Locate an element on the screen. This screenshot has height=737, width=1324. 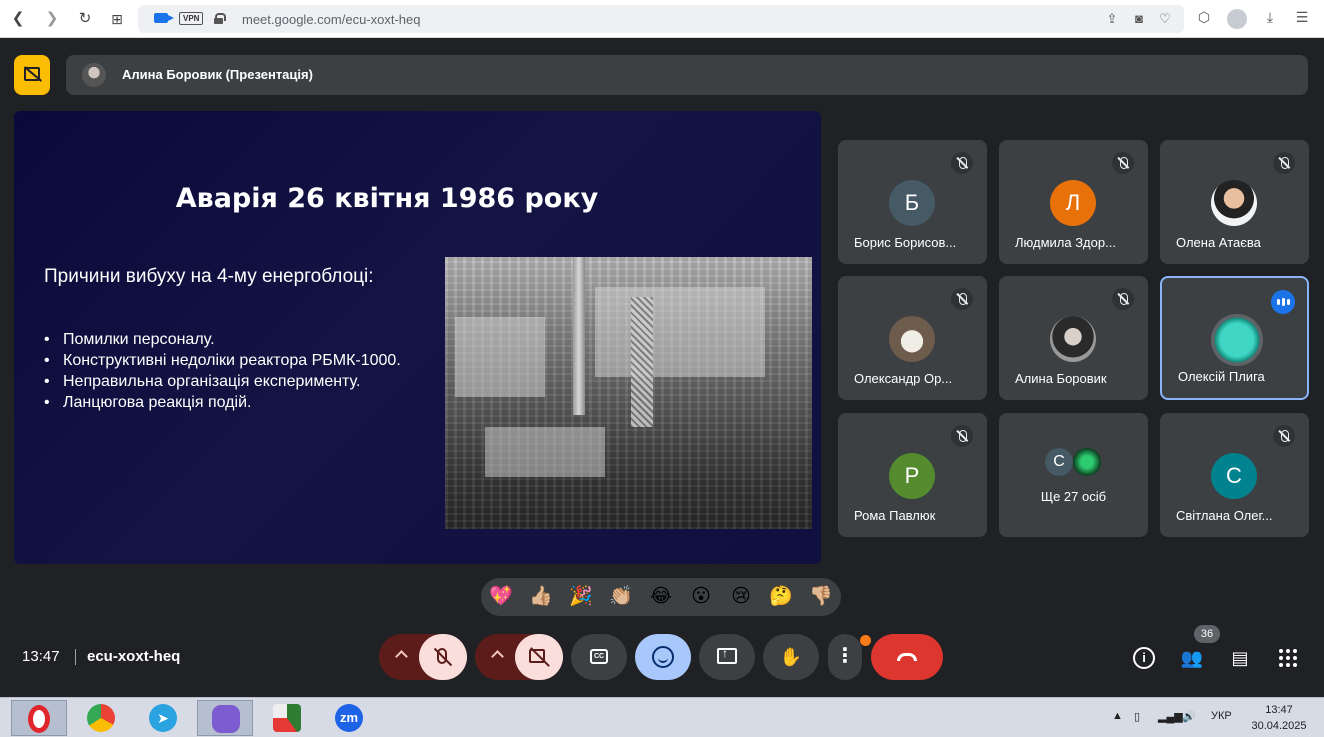
camera-toggle-button is located at coordinates (539, 657).